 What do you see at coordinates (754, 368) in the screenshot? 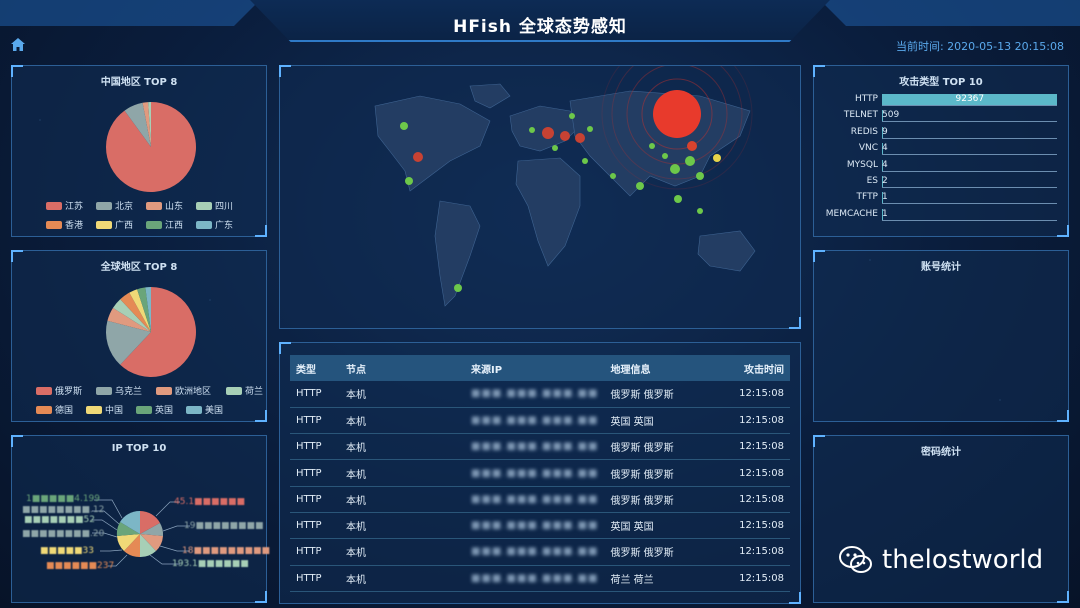
I see `col-header-time: 攻击时间` at bounding box center [754, 368].